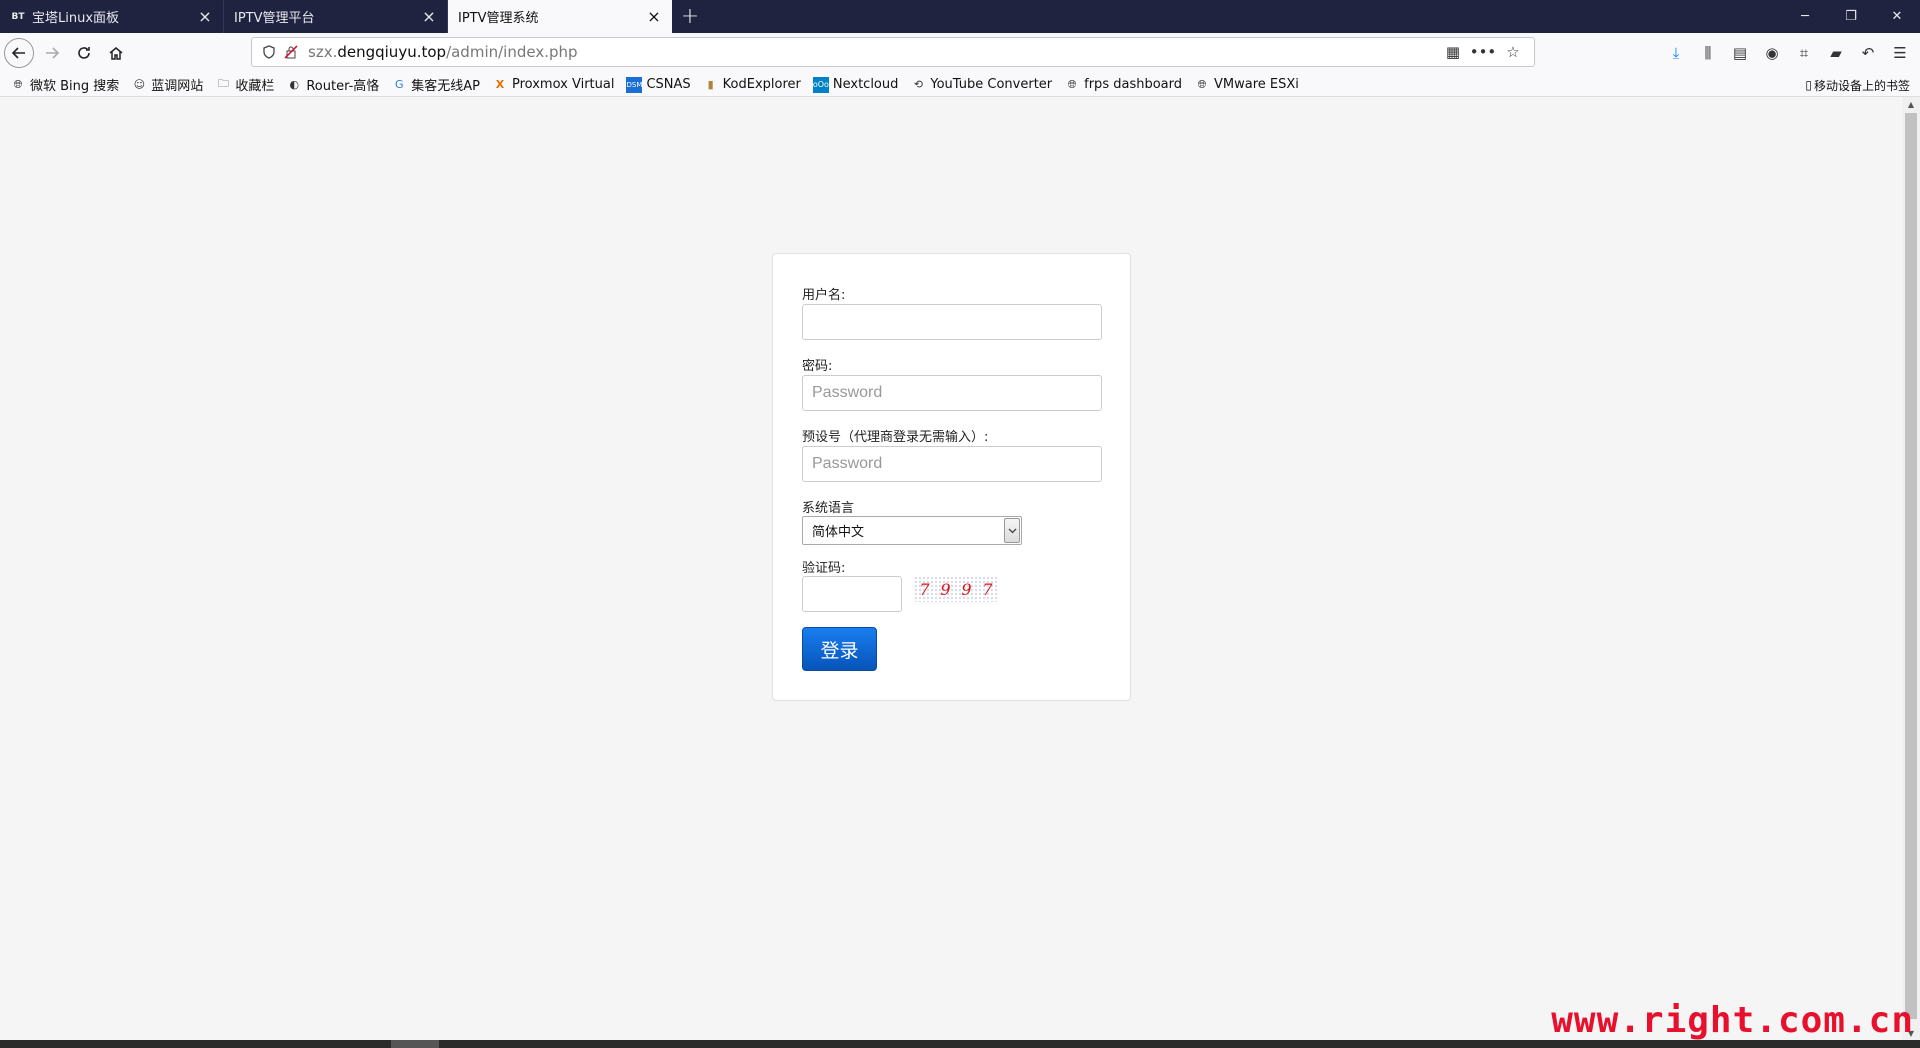 The image size is (1920, 1048). What do you see at coordinates (1732, 1020) in the screenshot?
I see `site-watermark: www.right.com.cn` at bounding box center [1732, 1020].